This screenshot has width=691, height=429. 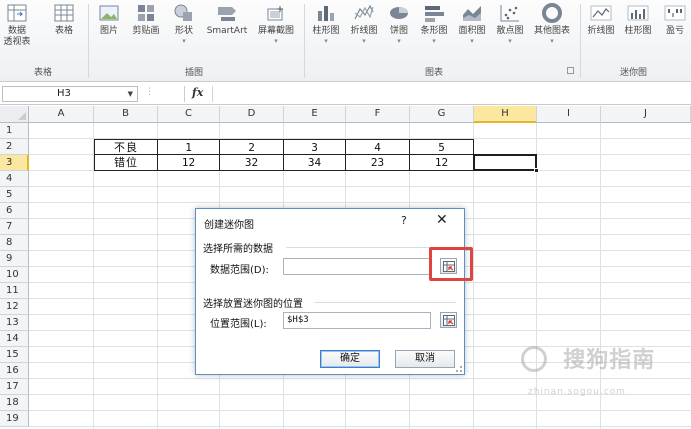 I want to click on table-cell: 4, so click(x=378, y=147).